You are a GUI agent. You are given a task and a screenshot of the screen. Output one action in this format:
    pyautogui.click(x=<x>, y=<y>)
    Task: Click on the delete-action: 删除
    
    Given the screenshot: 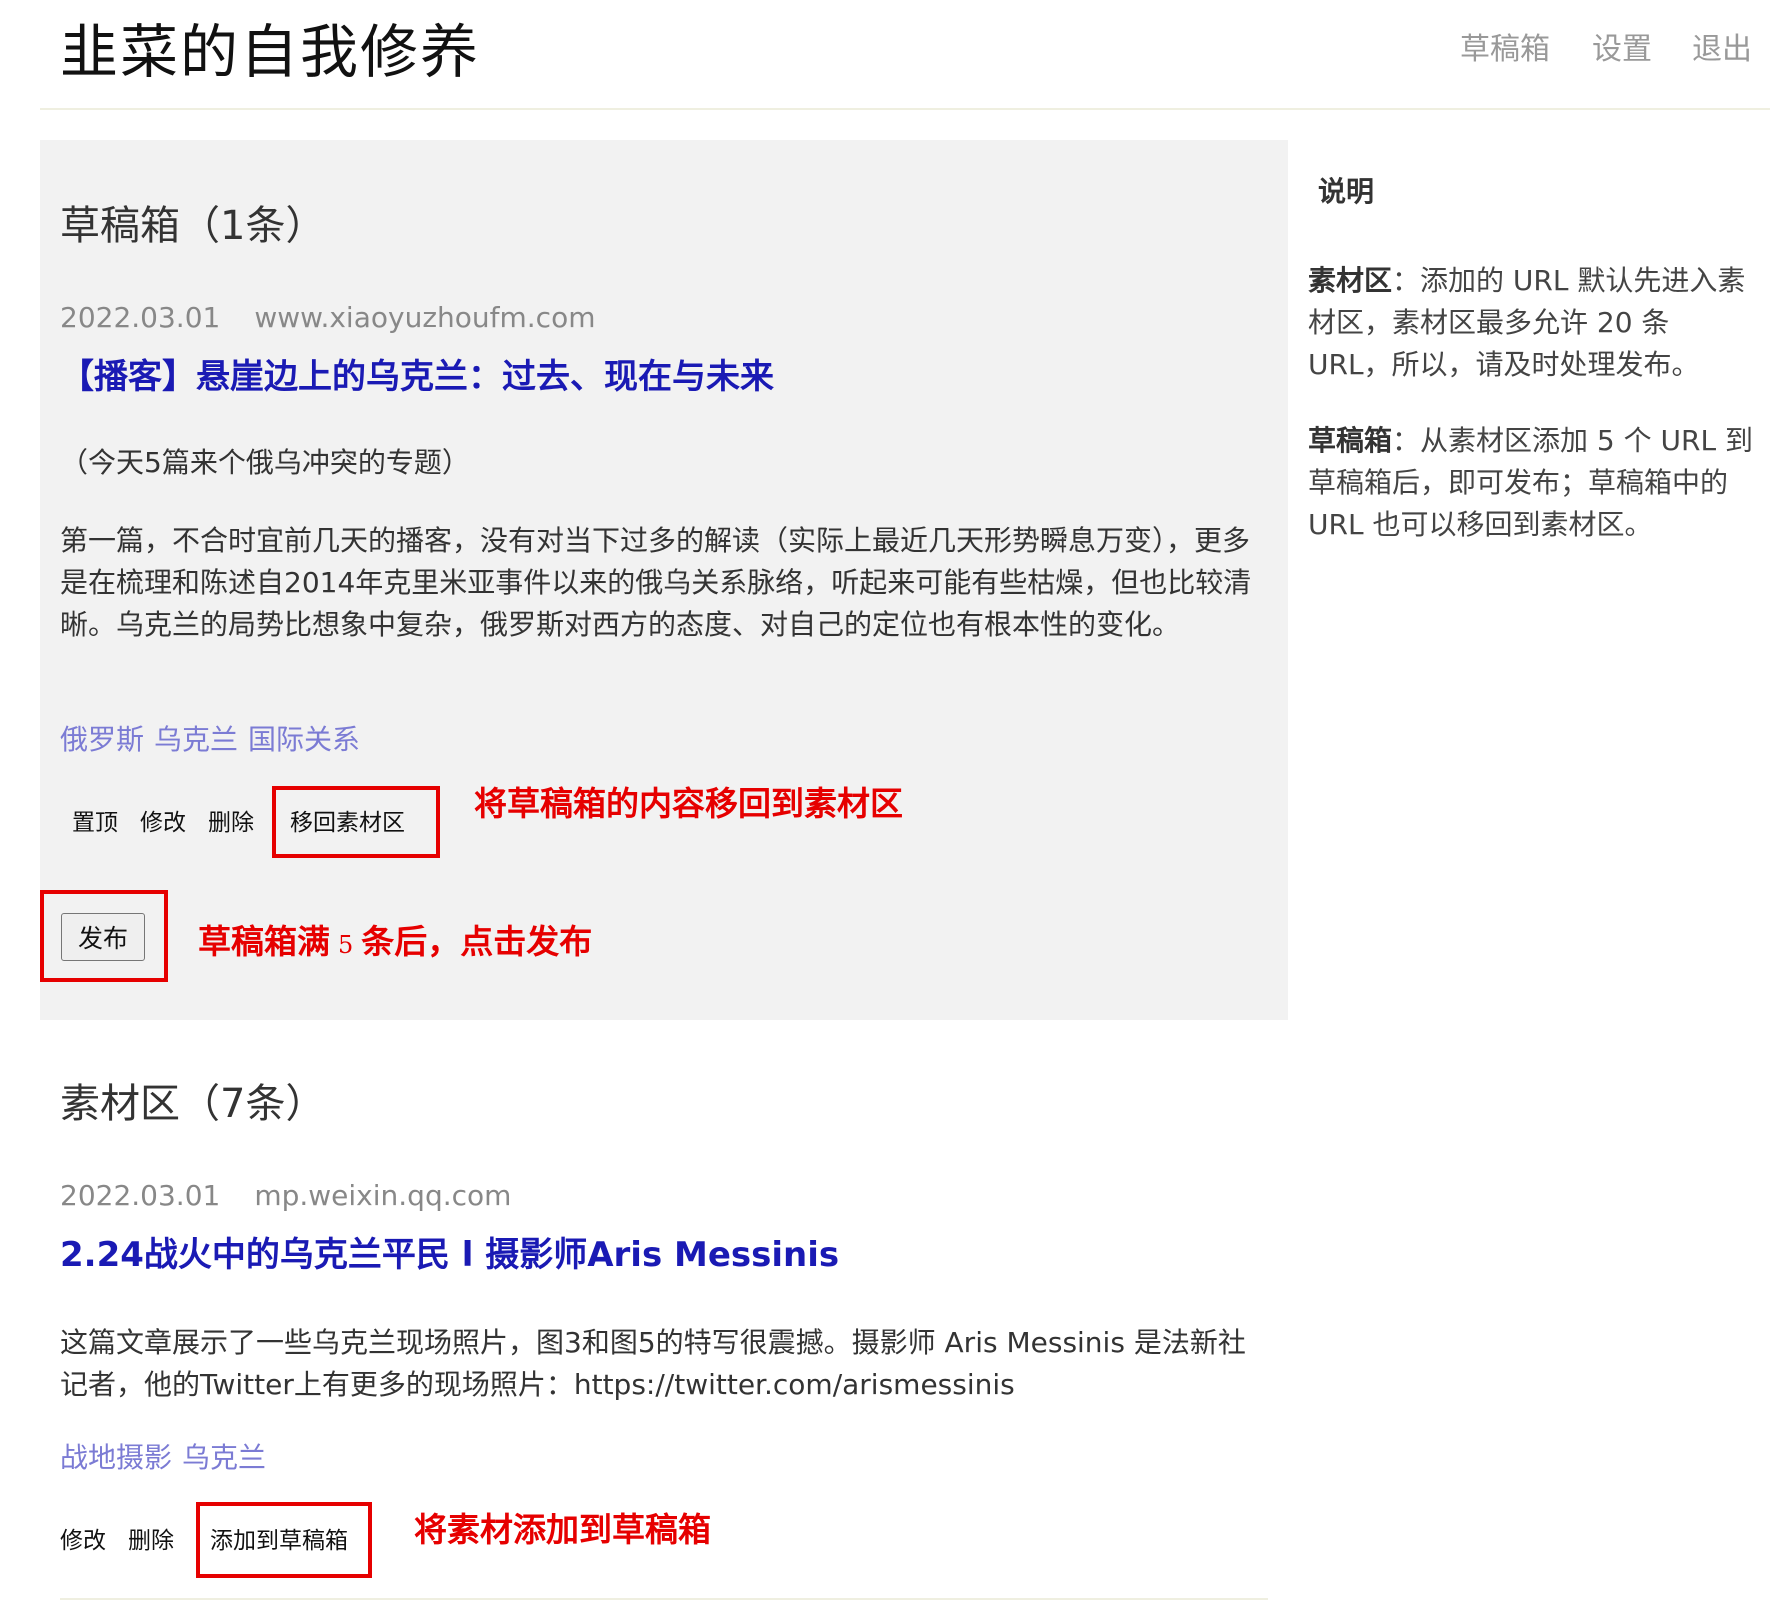 What is the action you would take?
    pyautogui.click(x=231, y=823)
    